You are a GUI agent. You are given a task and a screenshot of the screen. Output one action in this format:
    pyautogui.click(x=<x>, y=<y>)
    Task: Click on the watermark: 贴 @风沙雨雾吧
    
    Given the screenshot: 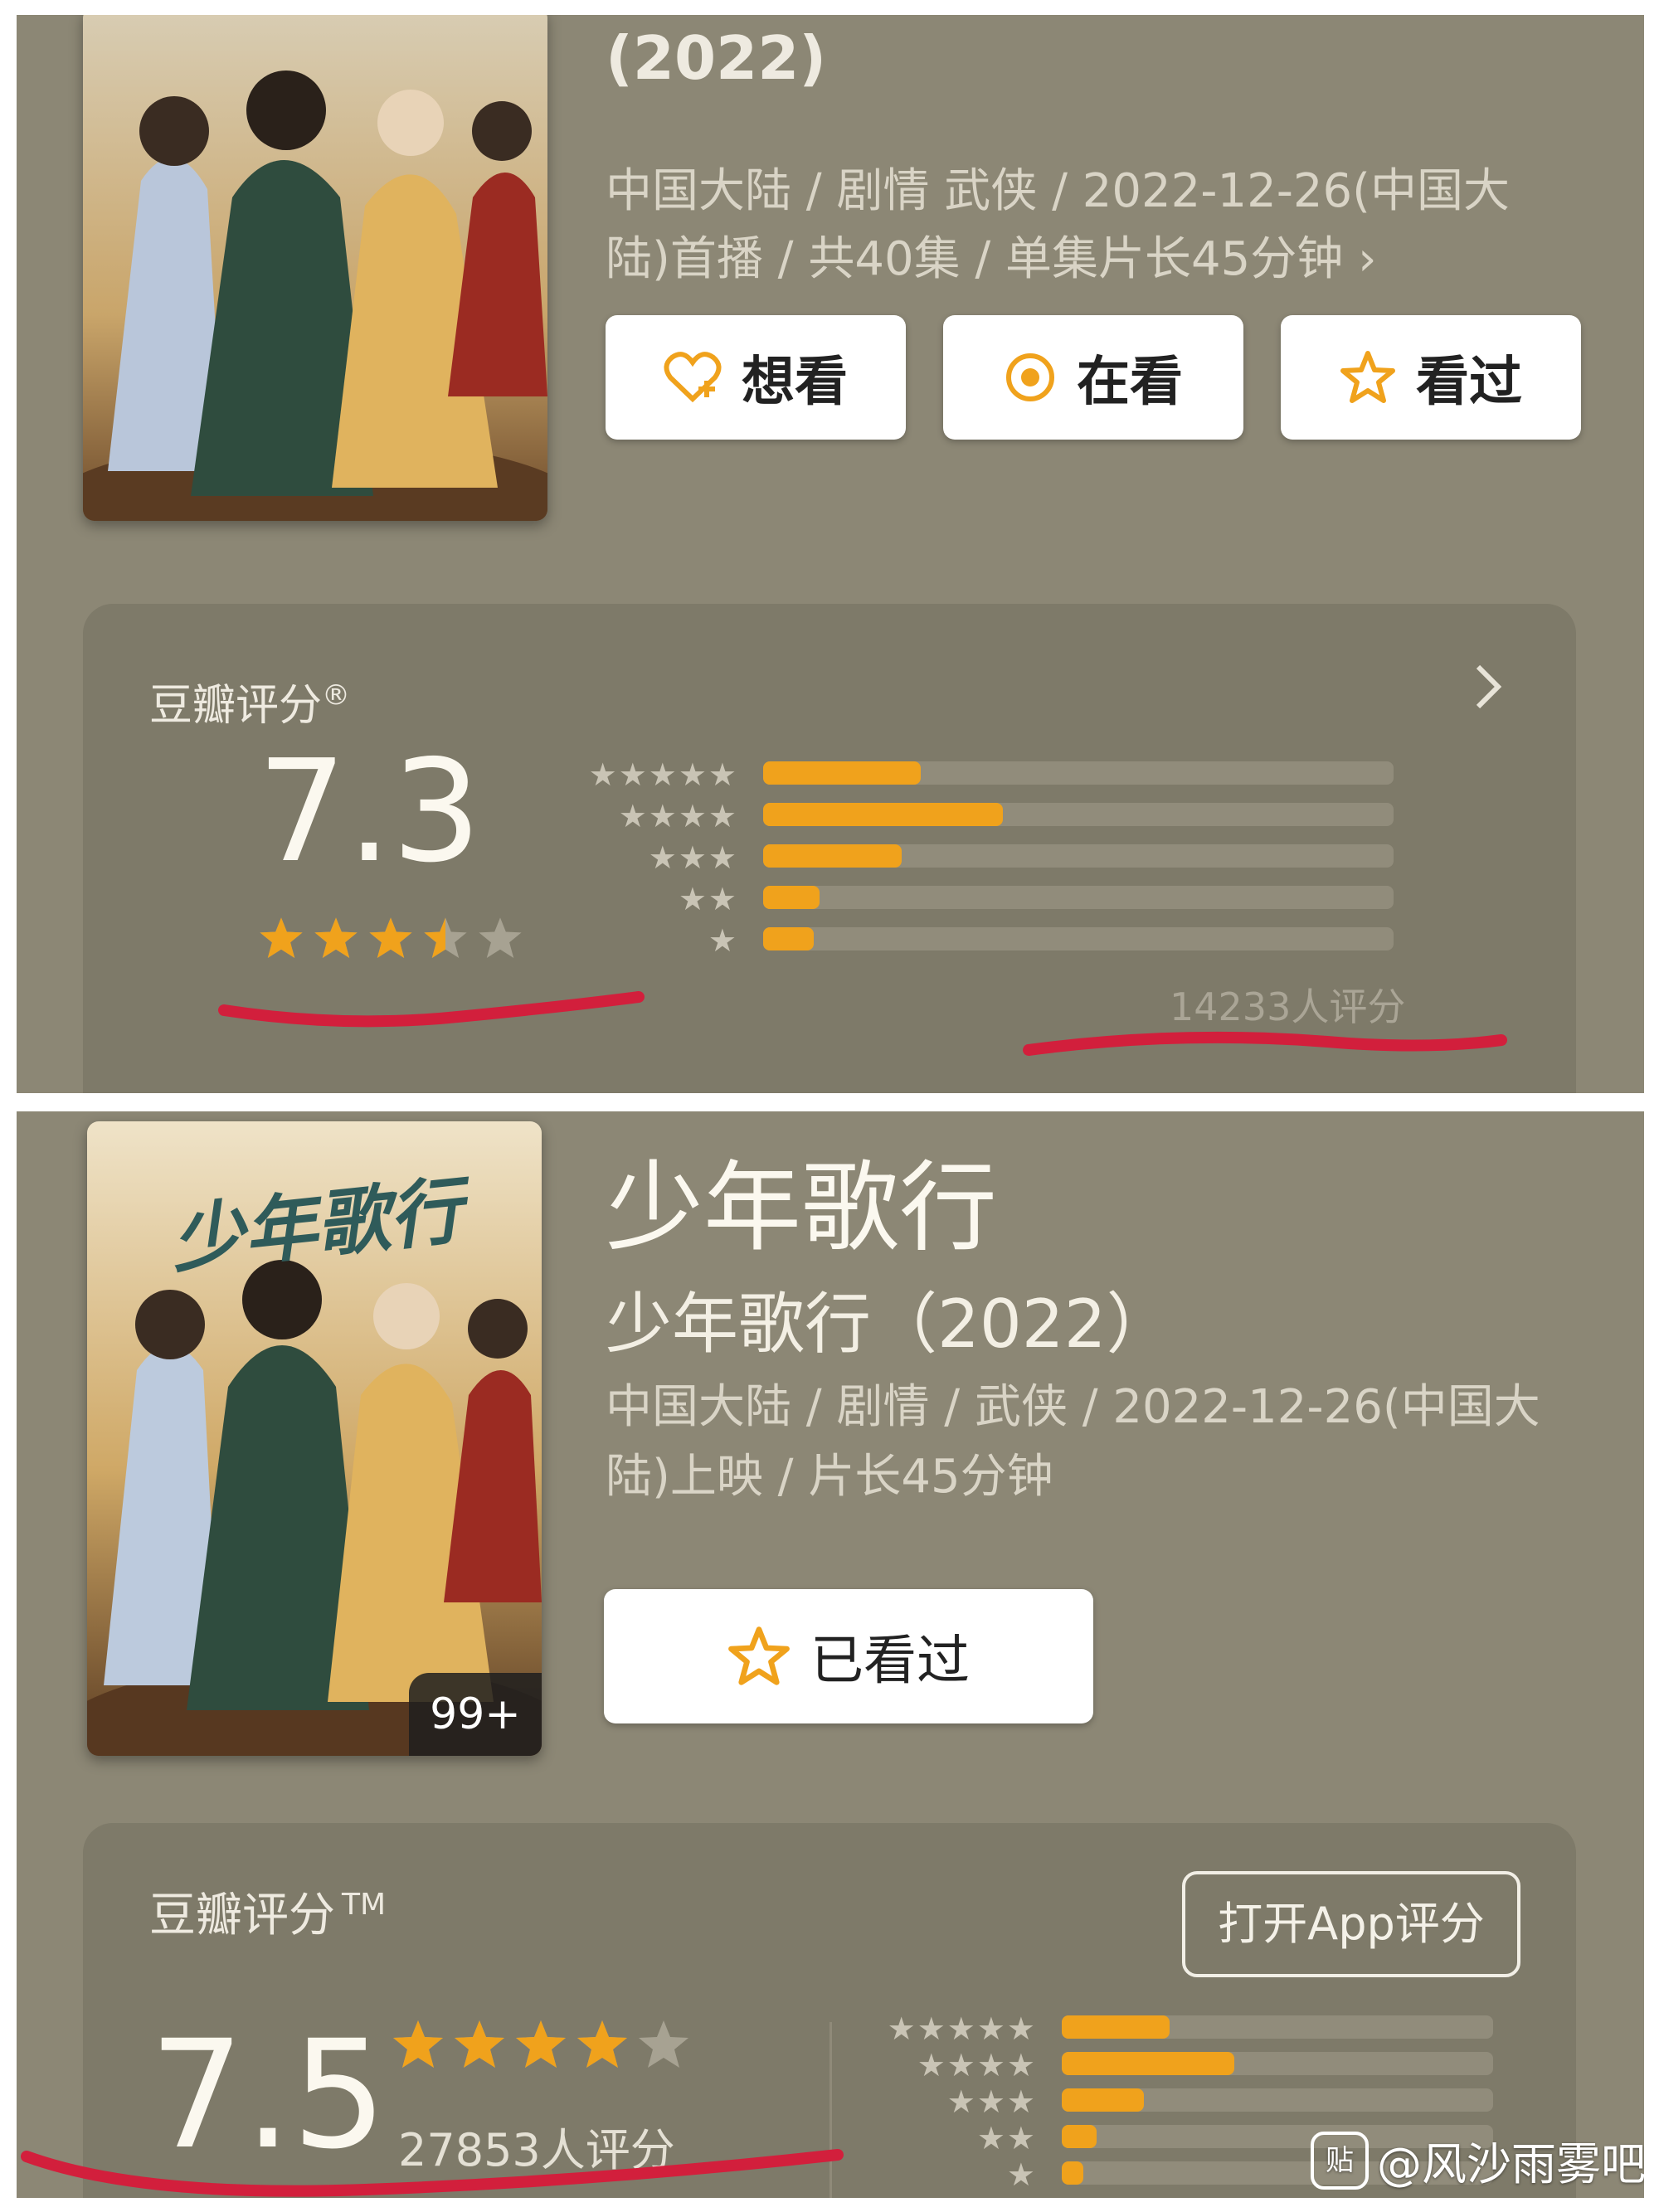 What is the action you would take?
    pyautogui.click(x=1477, y=2160)
    